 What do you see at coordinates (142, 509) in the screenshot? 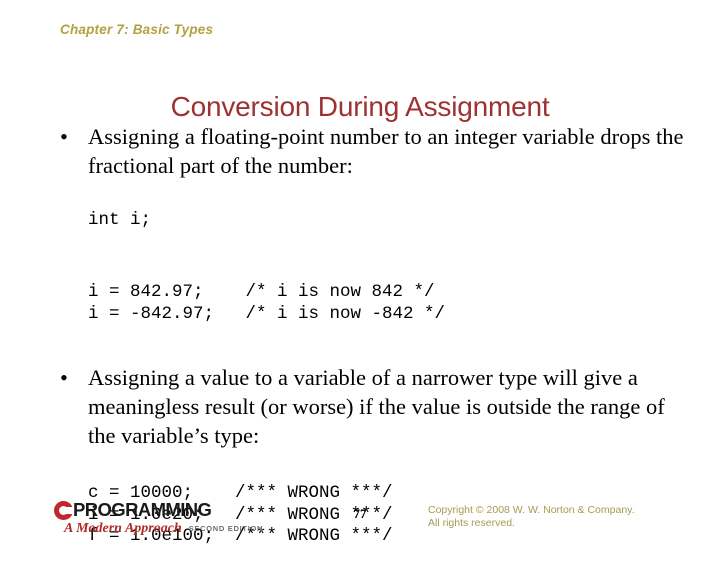
I see `logo-wordmark: PROGRAMMING` at bounding box center [142, 509].